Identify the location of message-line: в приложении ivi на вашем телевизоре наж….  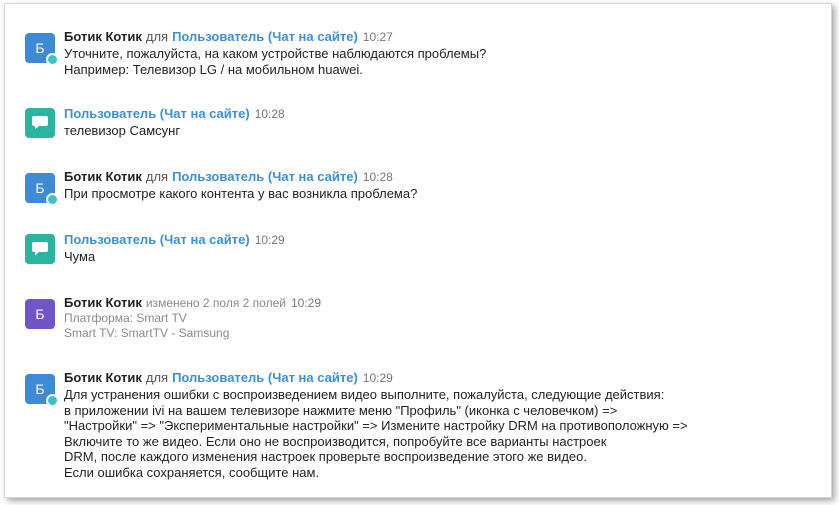
(341, 410).